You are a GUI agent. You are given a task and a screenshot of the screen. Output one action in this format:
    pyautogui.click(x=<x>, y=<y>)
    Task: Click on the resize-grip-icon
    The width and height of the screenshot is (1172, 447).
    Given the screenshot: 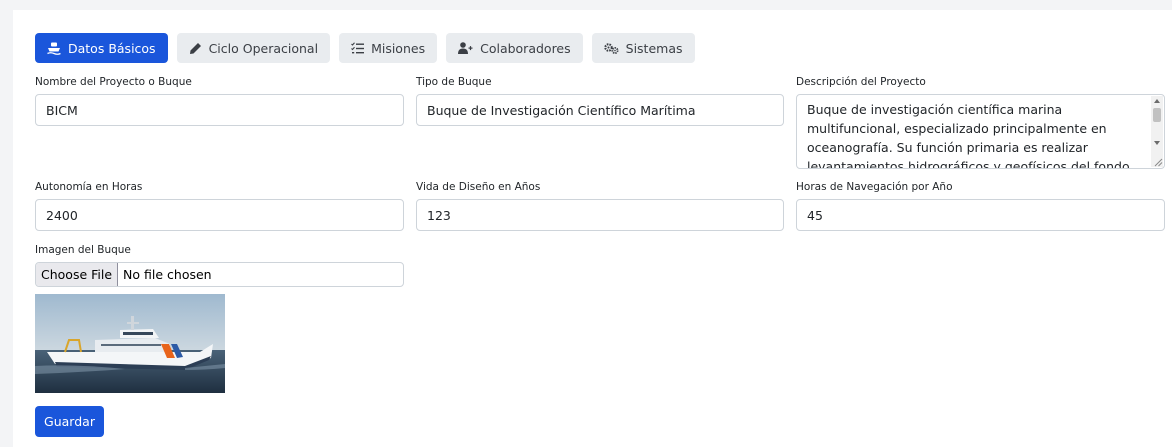 What is the action you would take?
    pyautogui.click(x=1158, y=162)
    